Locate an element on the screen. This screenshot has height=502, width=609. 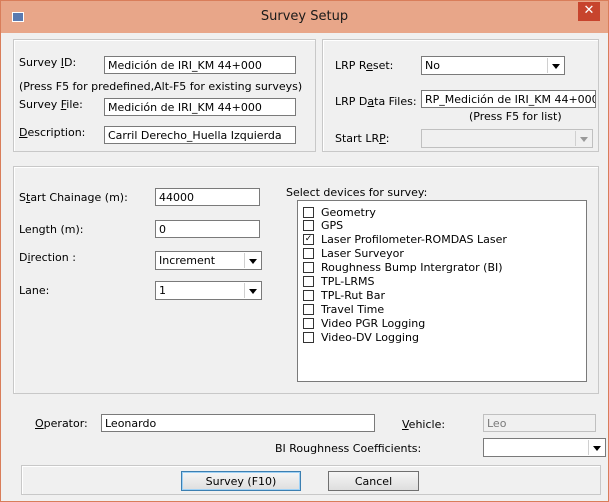
button-bar: Survey (F10) Cancel is located at coordinates (311, 480).